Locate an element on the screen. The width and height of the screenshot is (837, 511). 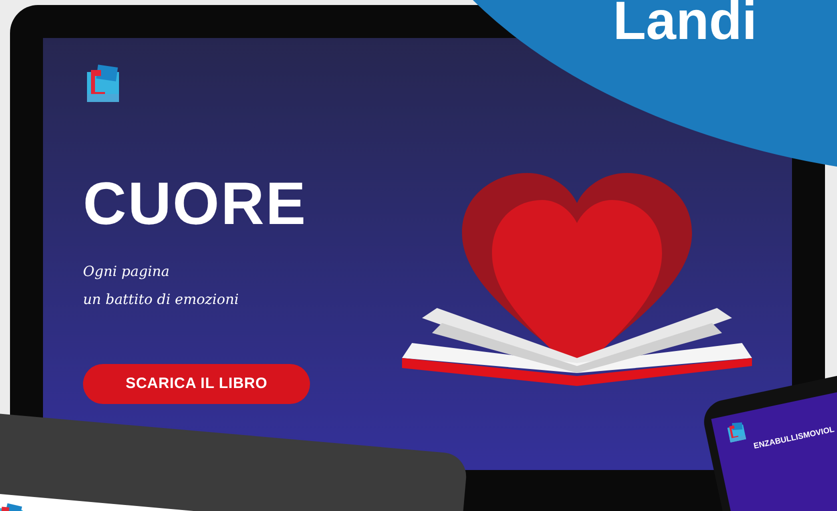
download-button: SCARICA IL LIBRO is located at coordinates (196, 384).